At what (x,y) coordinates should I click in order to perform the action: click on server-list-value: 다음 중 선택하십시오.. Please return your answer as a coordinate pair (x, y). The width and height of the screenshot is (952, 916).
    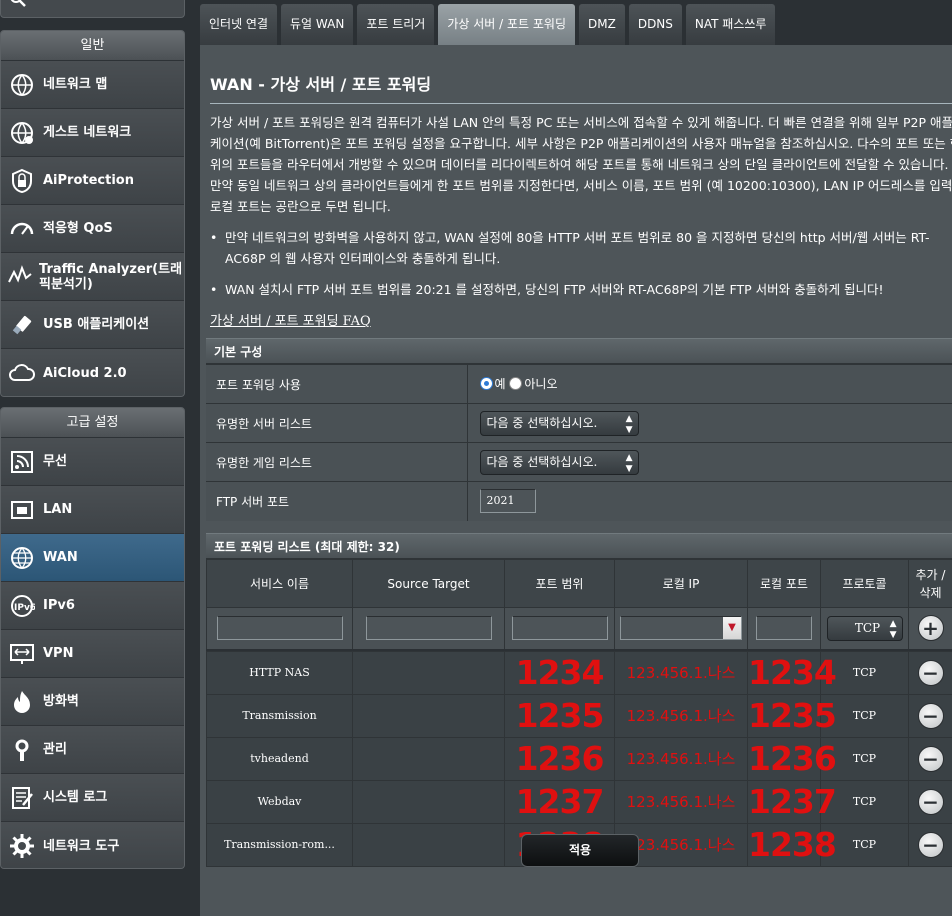
    Looking at the image, I should click on (542, 422).